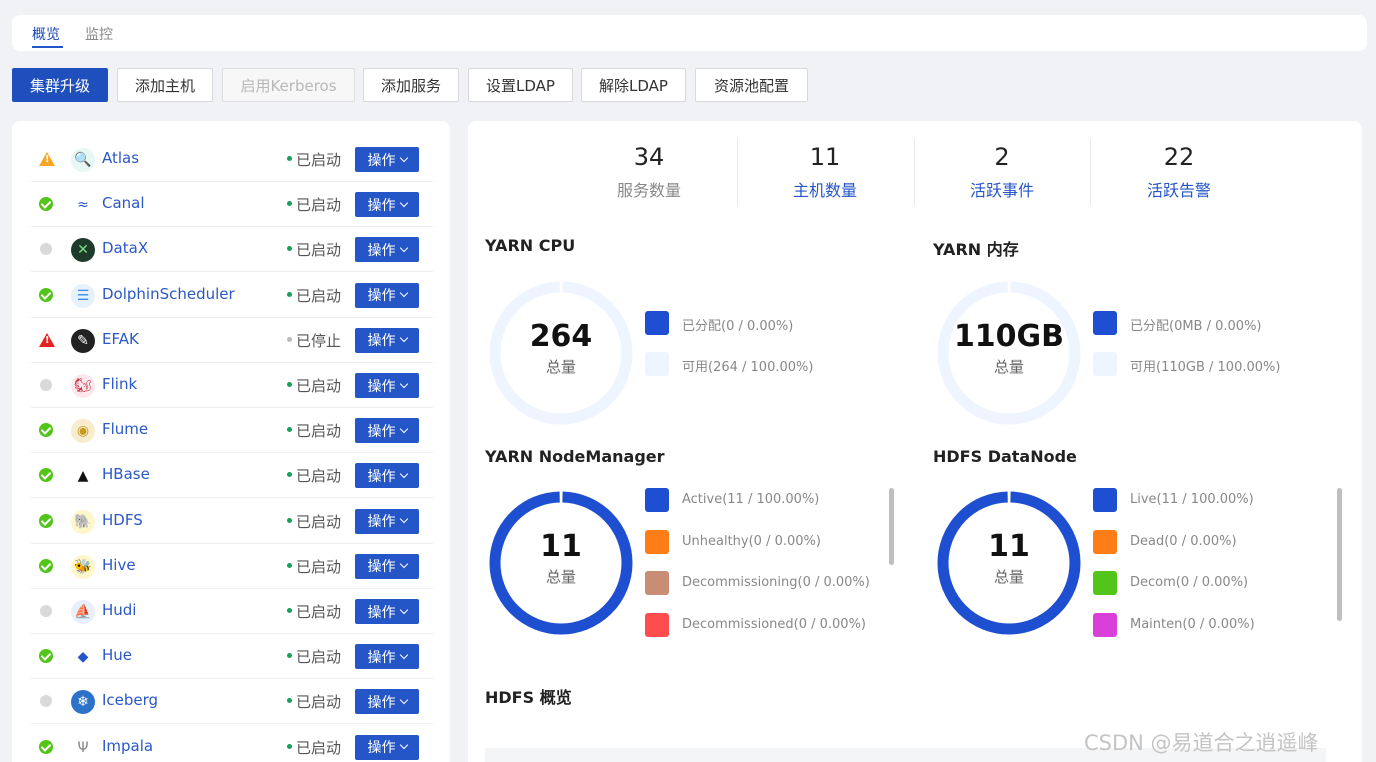 This screenshot has width=1376, height=762. What do you see at coordinates (127, 746) in the screenshot?
I see `service-name-link: Impala` at bounding box center [127, 746].